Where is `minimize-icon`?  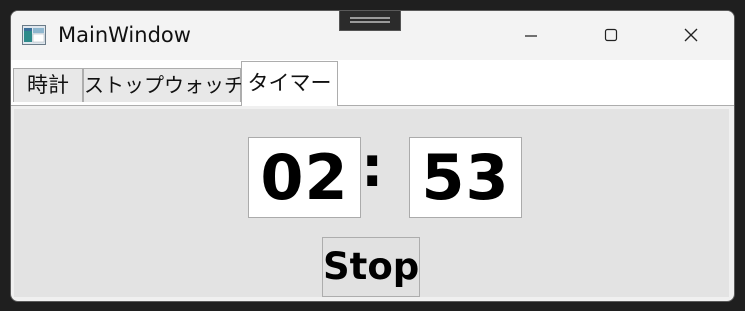
minimize-icon is located at coordinates (531, 36).